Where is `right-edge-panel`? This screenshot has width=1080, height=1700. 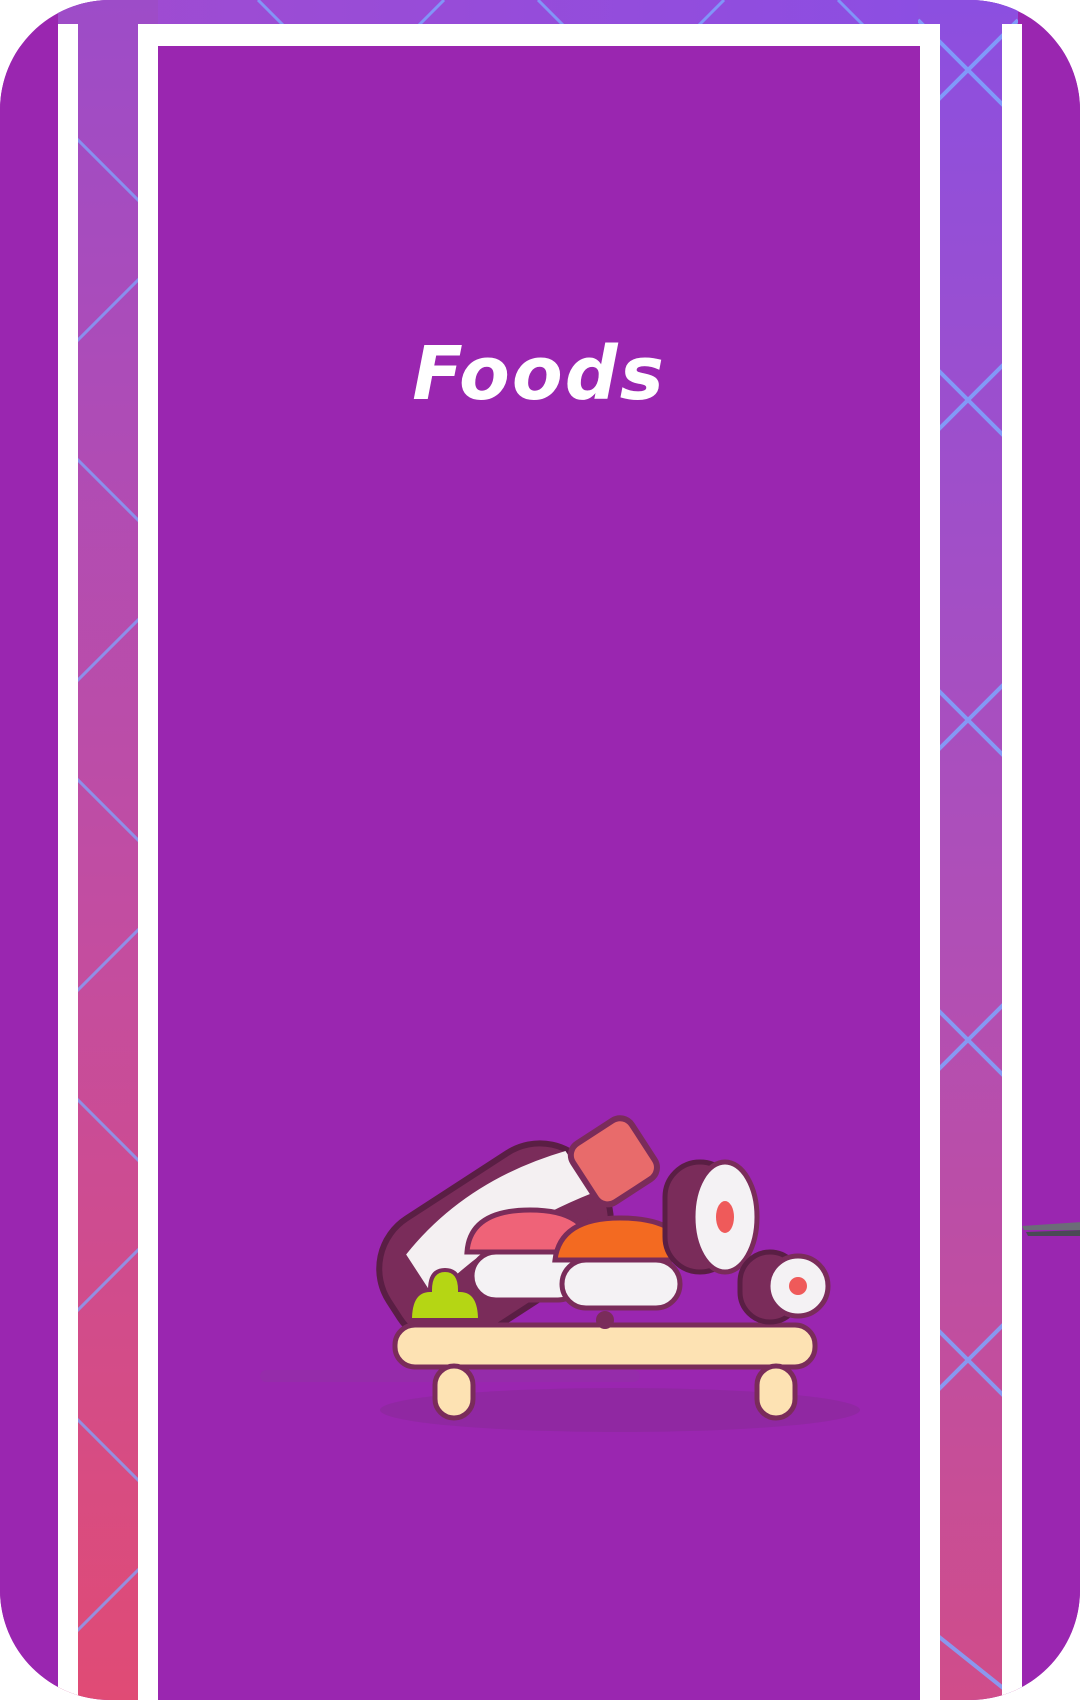 right-edge-panel is located at coordinates (1049, 873).